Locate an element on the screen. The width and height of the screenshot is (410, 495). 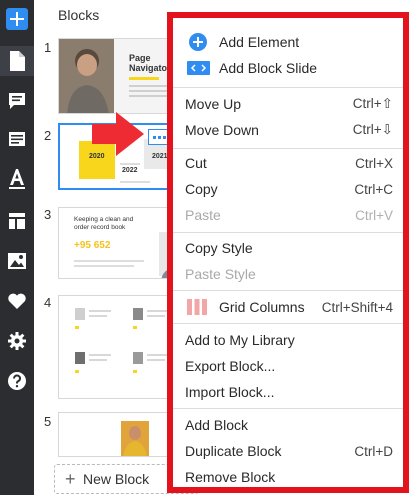
block-number: 3 is located at coordinates (48, 214).